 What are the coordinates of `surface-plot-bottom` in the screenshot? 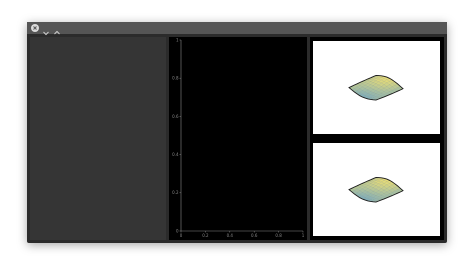 It's located at (376, 189).